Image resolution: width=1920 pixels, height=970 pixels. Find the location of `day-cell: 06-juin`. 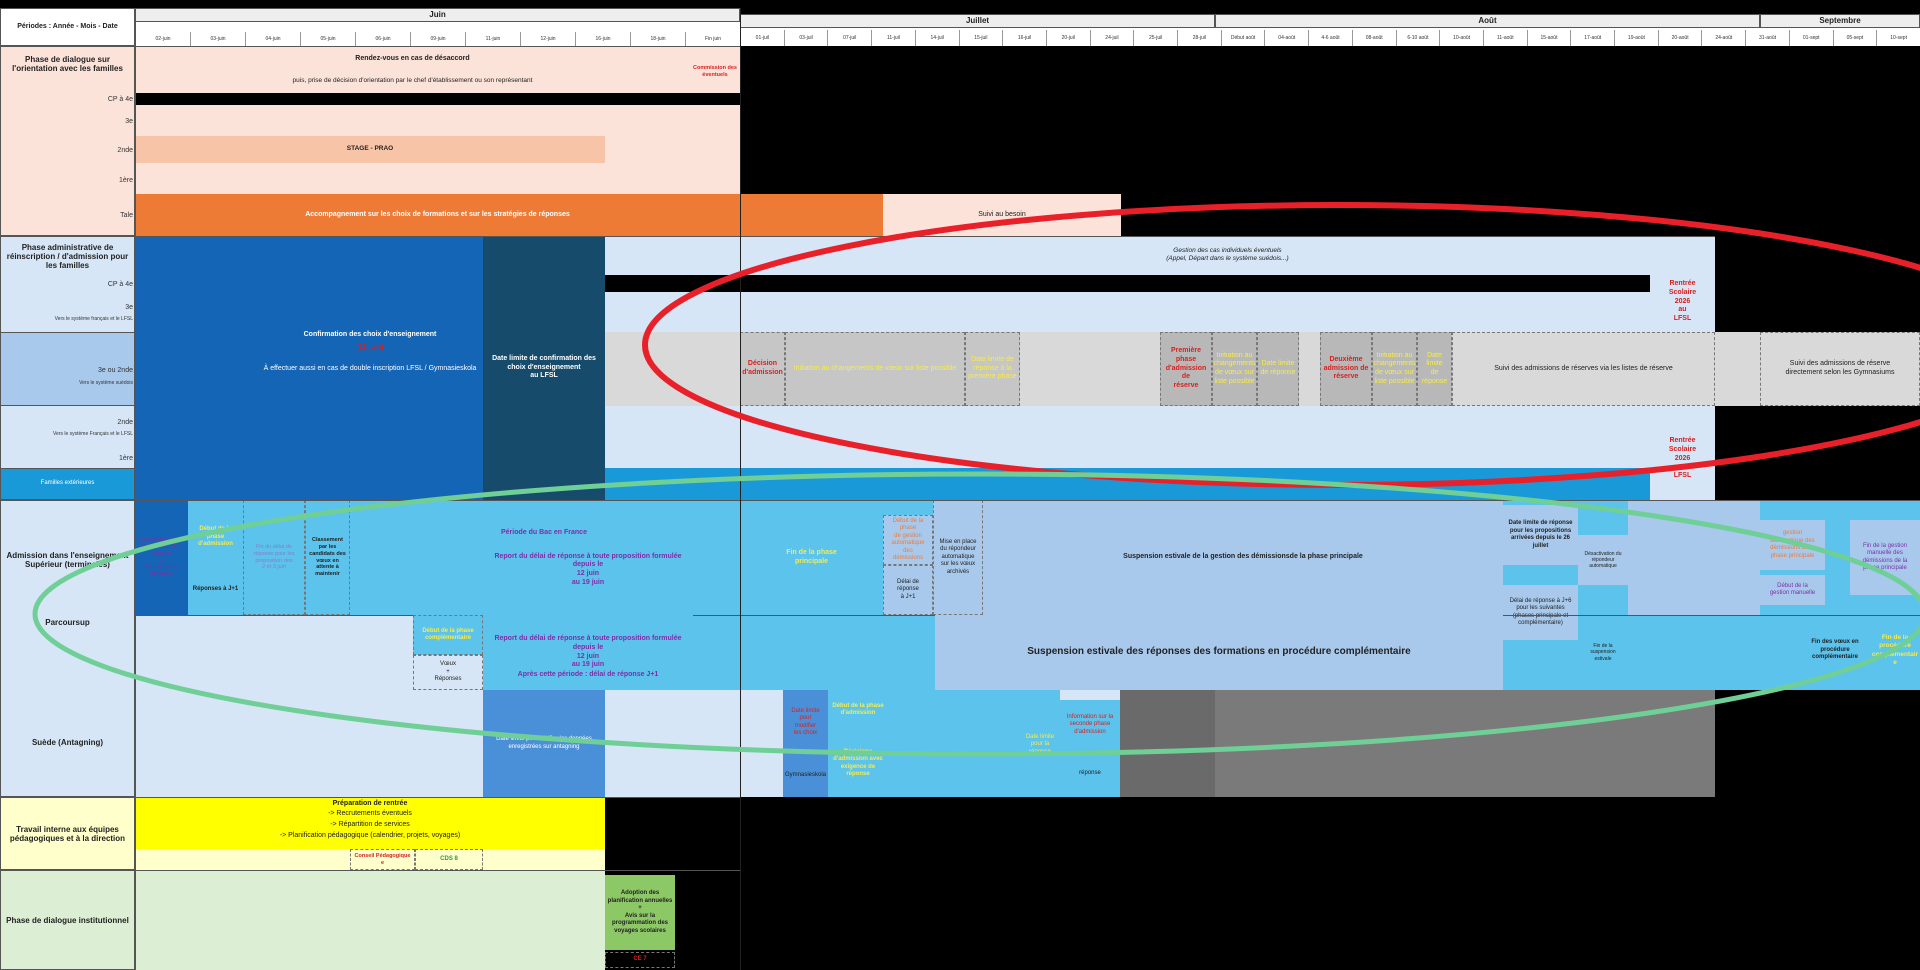

day-cell: 06-juin is located at coordinates (382, 39).